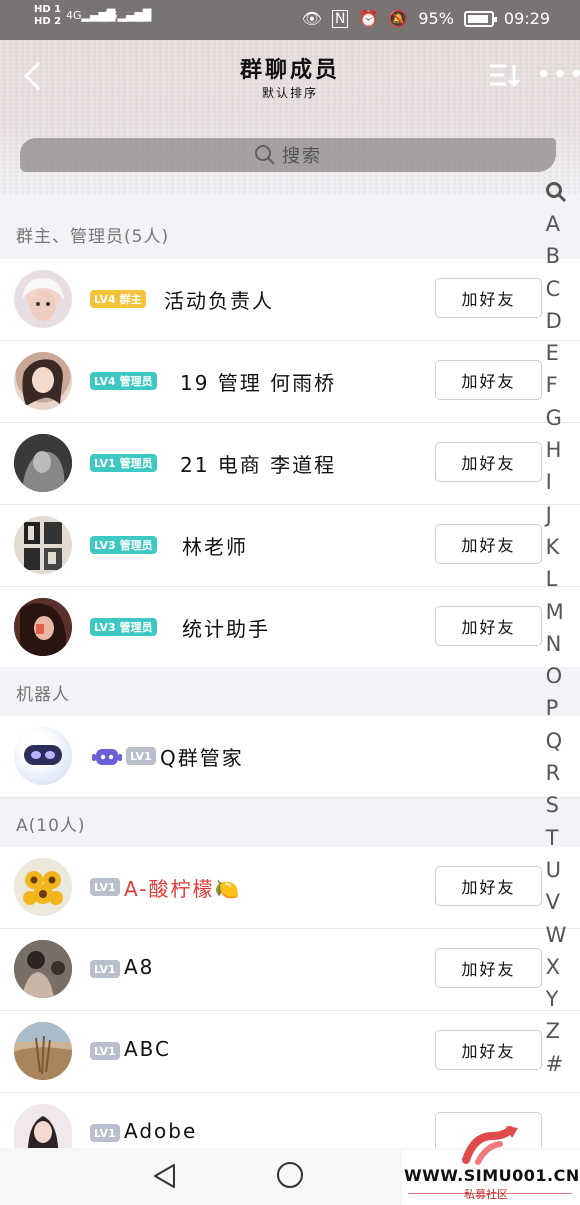 Image resolution: width=580 pixels, height=1205 pixels. I want to click on nfc-icon: N, so click(340, 18).